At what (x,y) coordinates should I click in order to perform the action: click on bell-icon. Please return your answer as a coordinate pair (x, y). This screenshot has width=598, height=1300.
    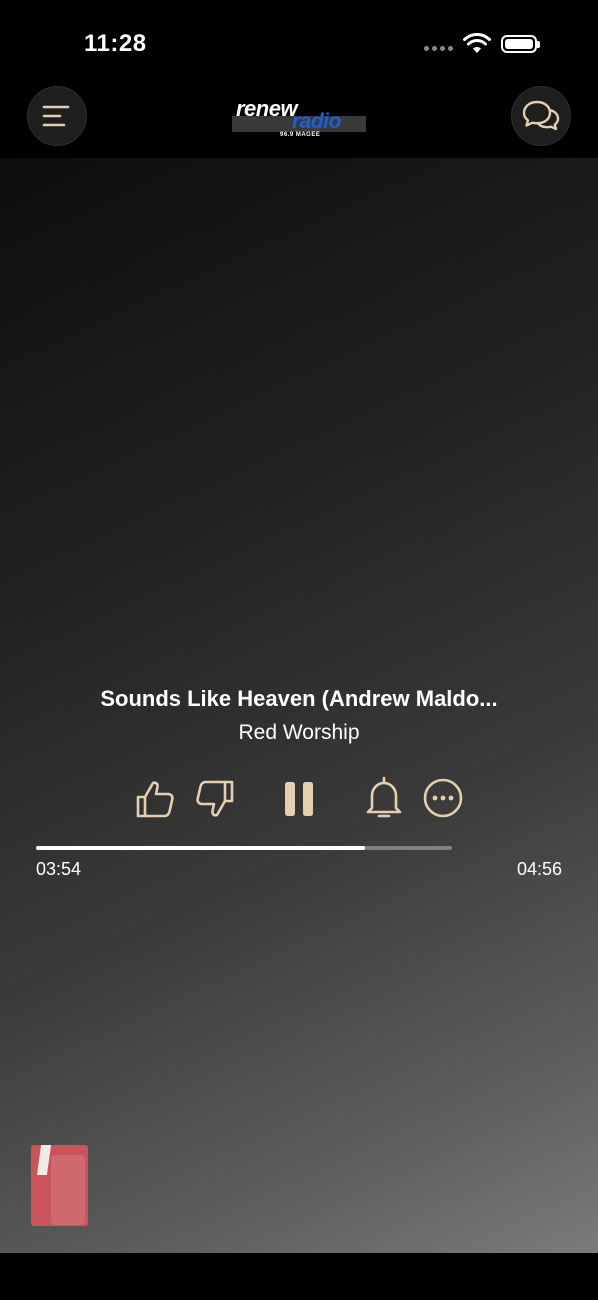
    Looking at the image, I should click on (384, 797).